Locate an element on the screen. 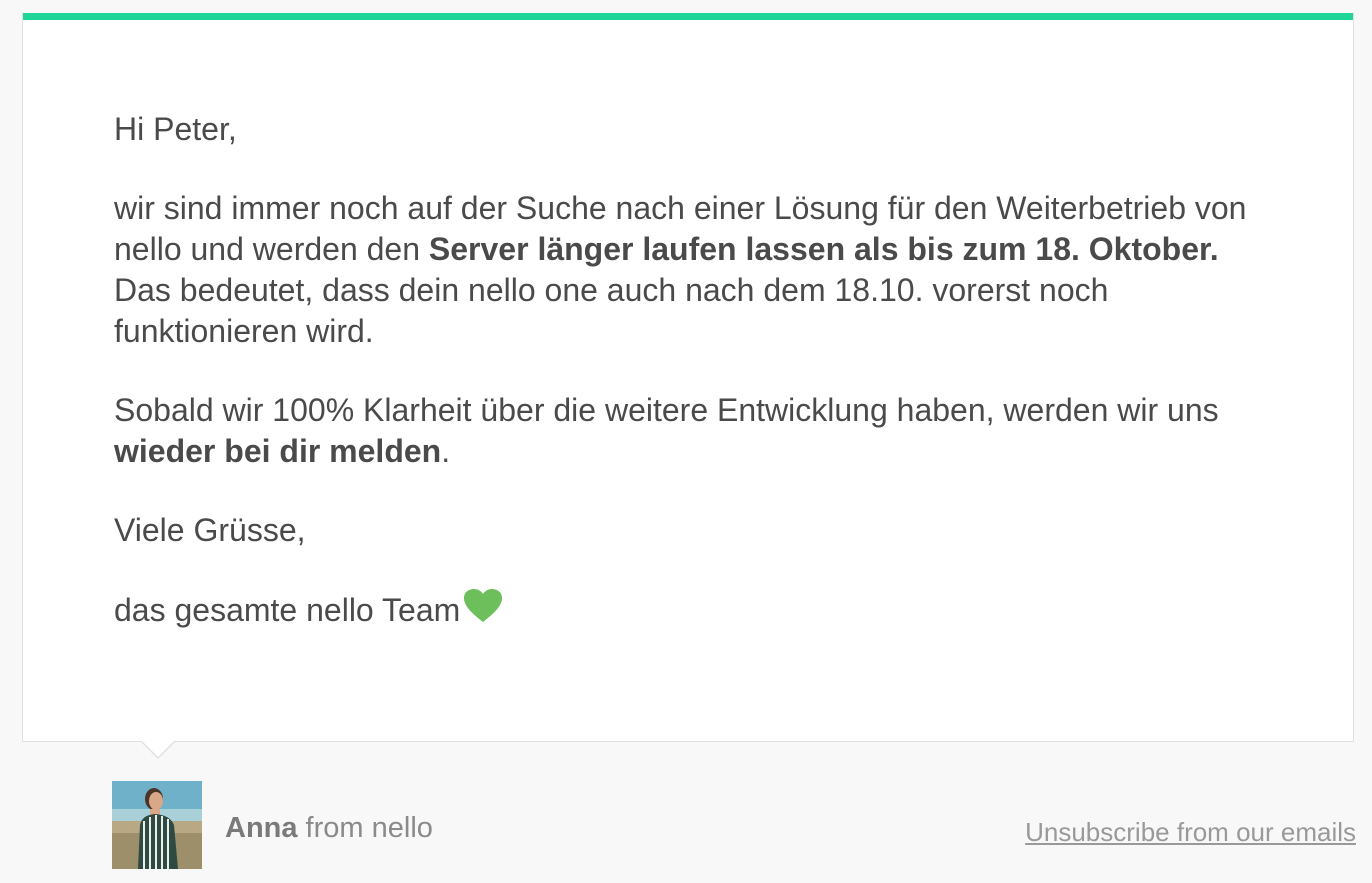 The width and height of the screenshot is (1372, 883). signature: das gesamte nello Team is located at coordinates (287, 610).